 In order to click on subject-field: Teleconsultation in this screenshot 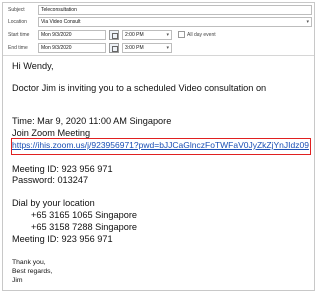, I will do `click(175, 10)`.